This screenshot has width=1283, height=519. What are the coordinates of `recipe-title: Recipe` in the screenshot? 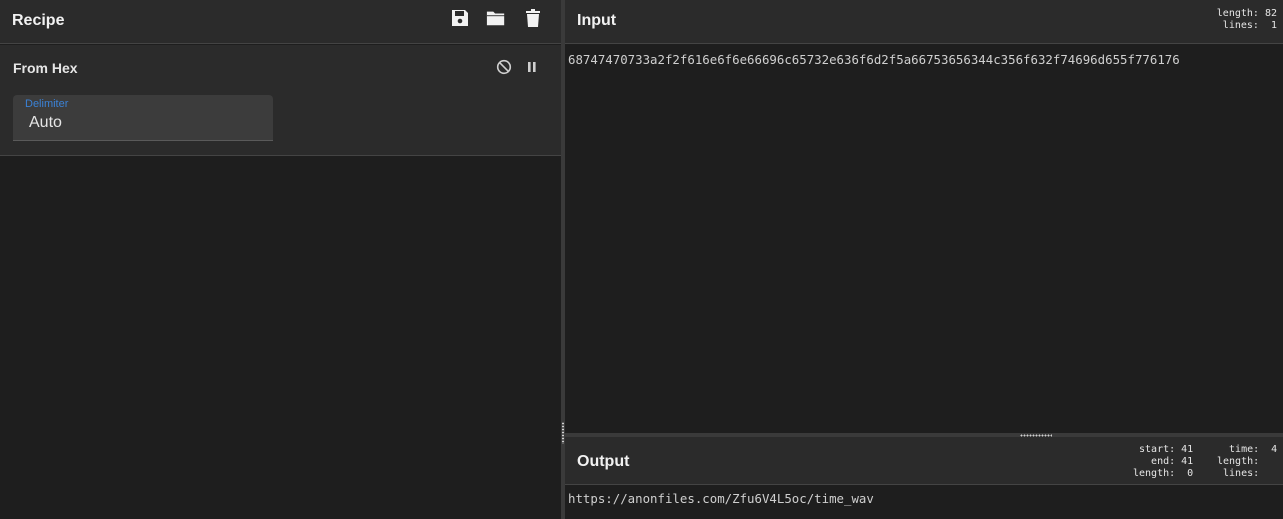 It's located at (38, 20).